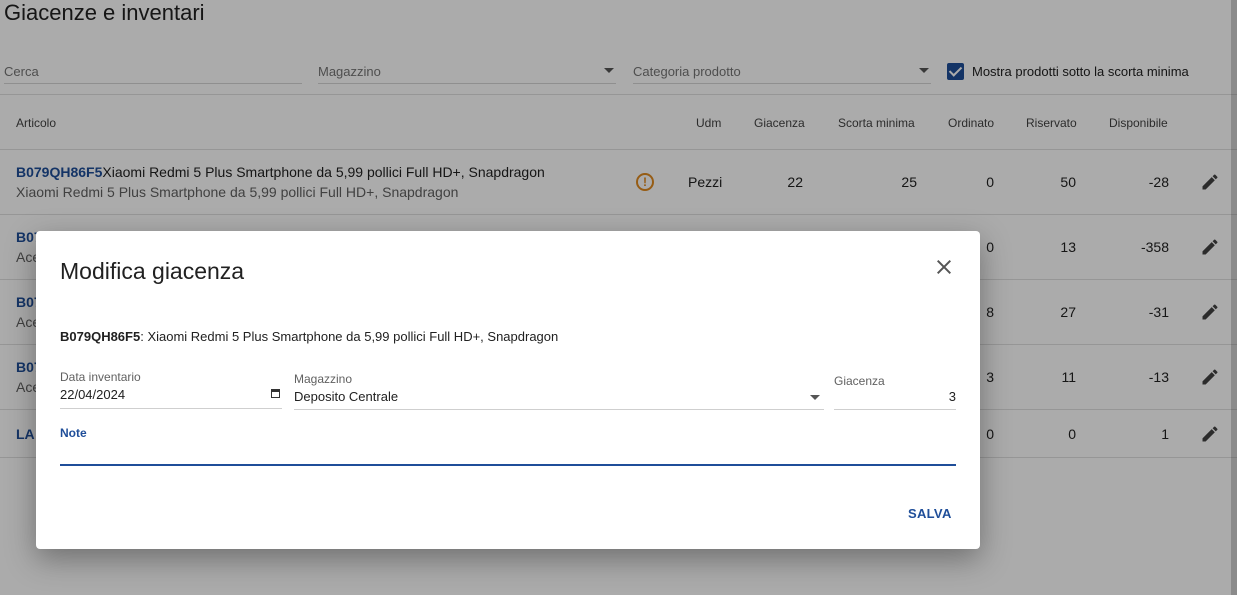  What do you see at coordinates (930, 513) in the screenshot?
I see `save-button: SALVA` at bounding box center [930, 513].